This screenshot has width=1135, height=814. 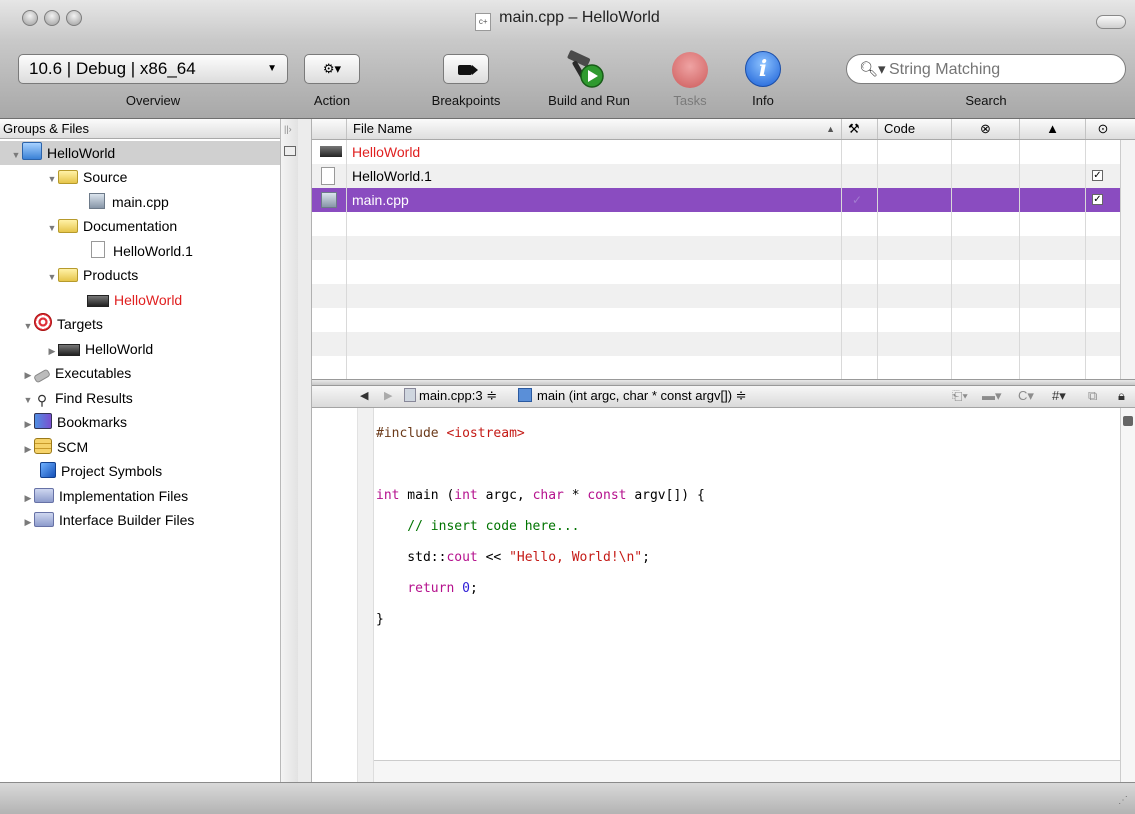 What do you see at coordinates (1121, 396) in the screenshot?
I see `lock-icon: 🔒︎` at bounding box center [1121, 396].